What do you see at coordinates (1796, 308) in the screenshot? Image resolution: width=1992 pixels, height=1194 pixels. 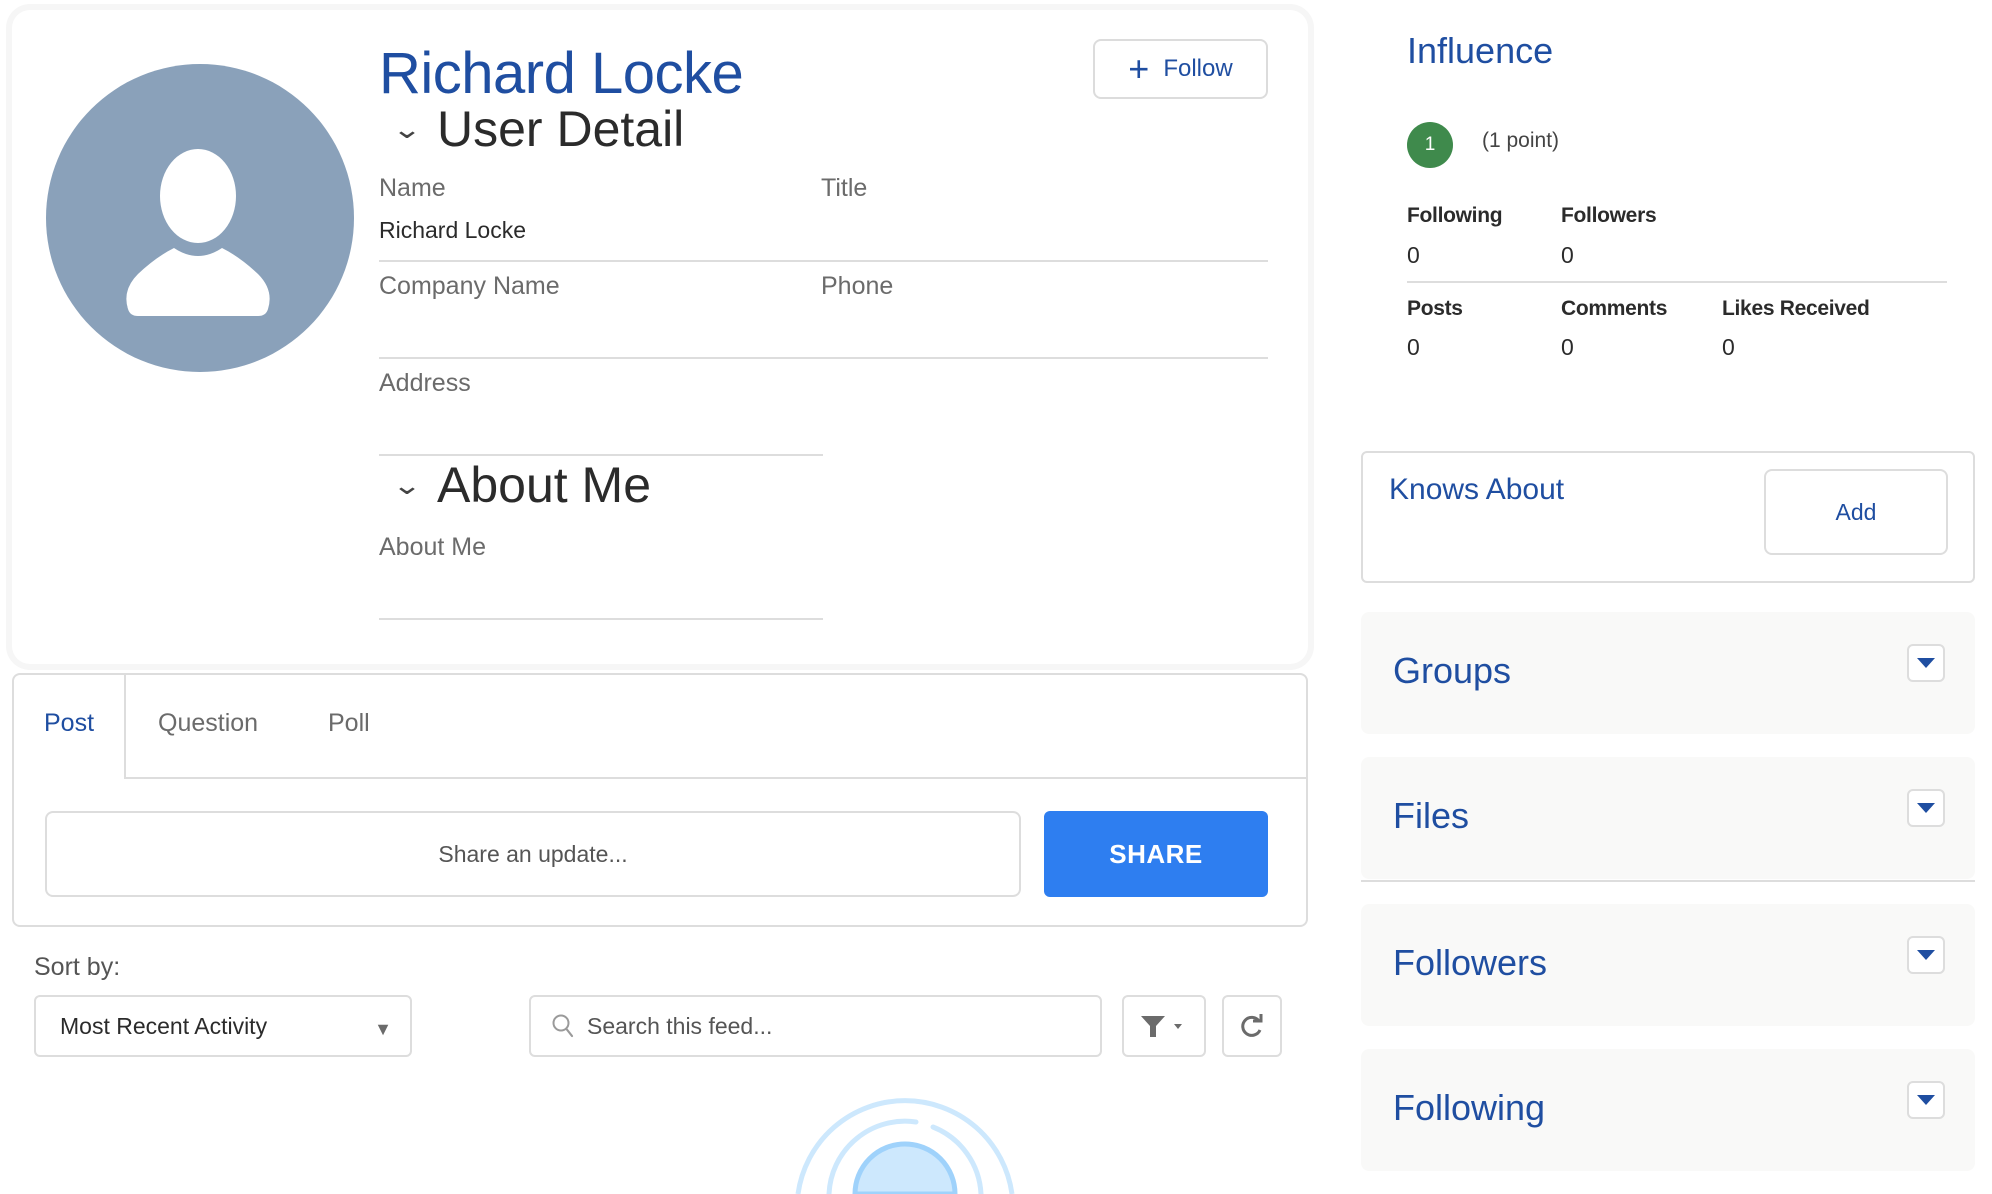 I see `likes-received-stat-label: Likes Received` at bounding box center [1796, 308].